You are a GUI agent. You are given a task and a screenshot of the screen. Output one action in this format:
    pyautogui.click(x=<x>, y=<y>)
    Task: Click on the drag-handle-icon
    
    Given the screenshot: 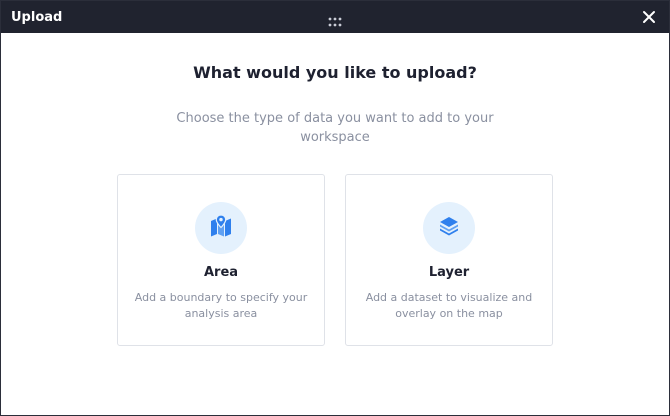 What is the action you would take?
    pyautogui.click(x=335, y=19)
    